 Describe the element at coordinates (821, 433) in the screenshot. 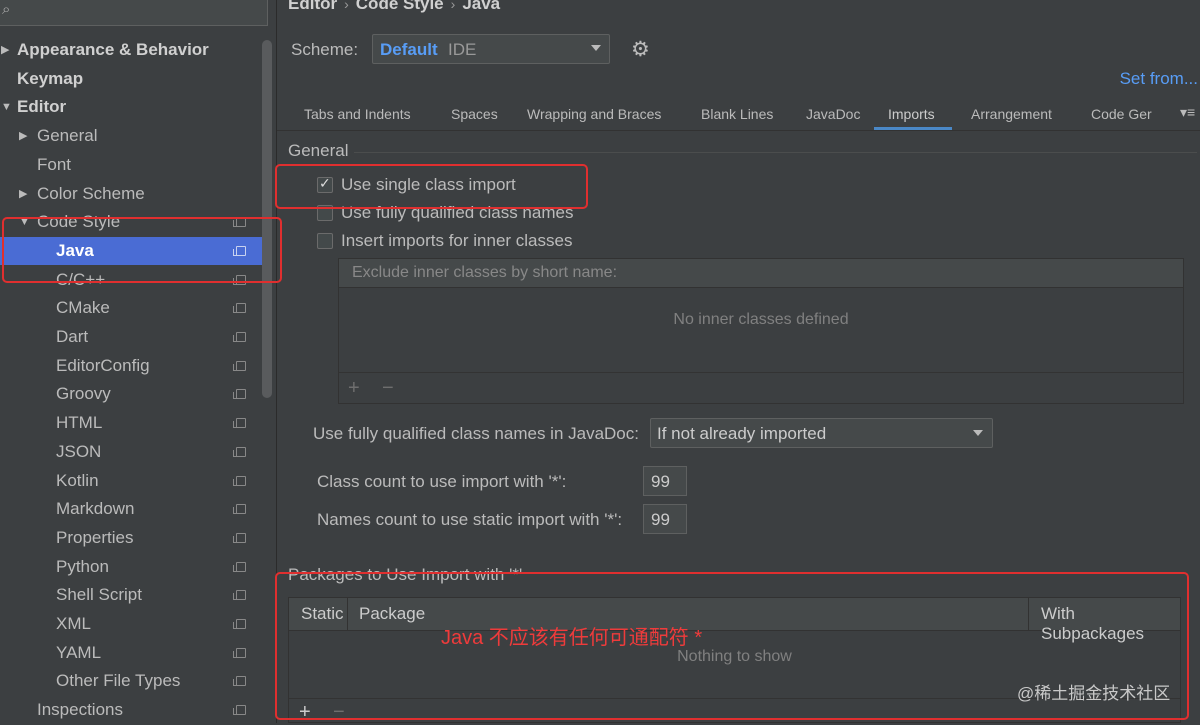

I see `javadoc-fqn-dropdown: If not already imported` at that location.